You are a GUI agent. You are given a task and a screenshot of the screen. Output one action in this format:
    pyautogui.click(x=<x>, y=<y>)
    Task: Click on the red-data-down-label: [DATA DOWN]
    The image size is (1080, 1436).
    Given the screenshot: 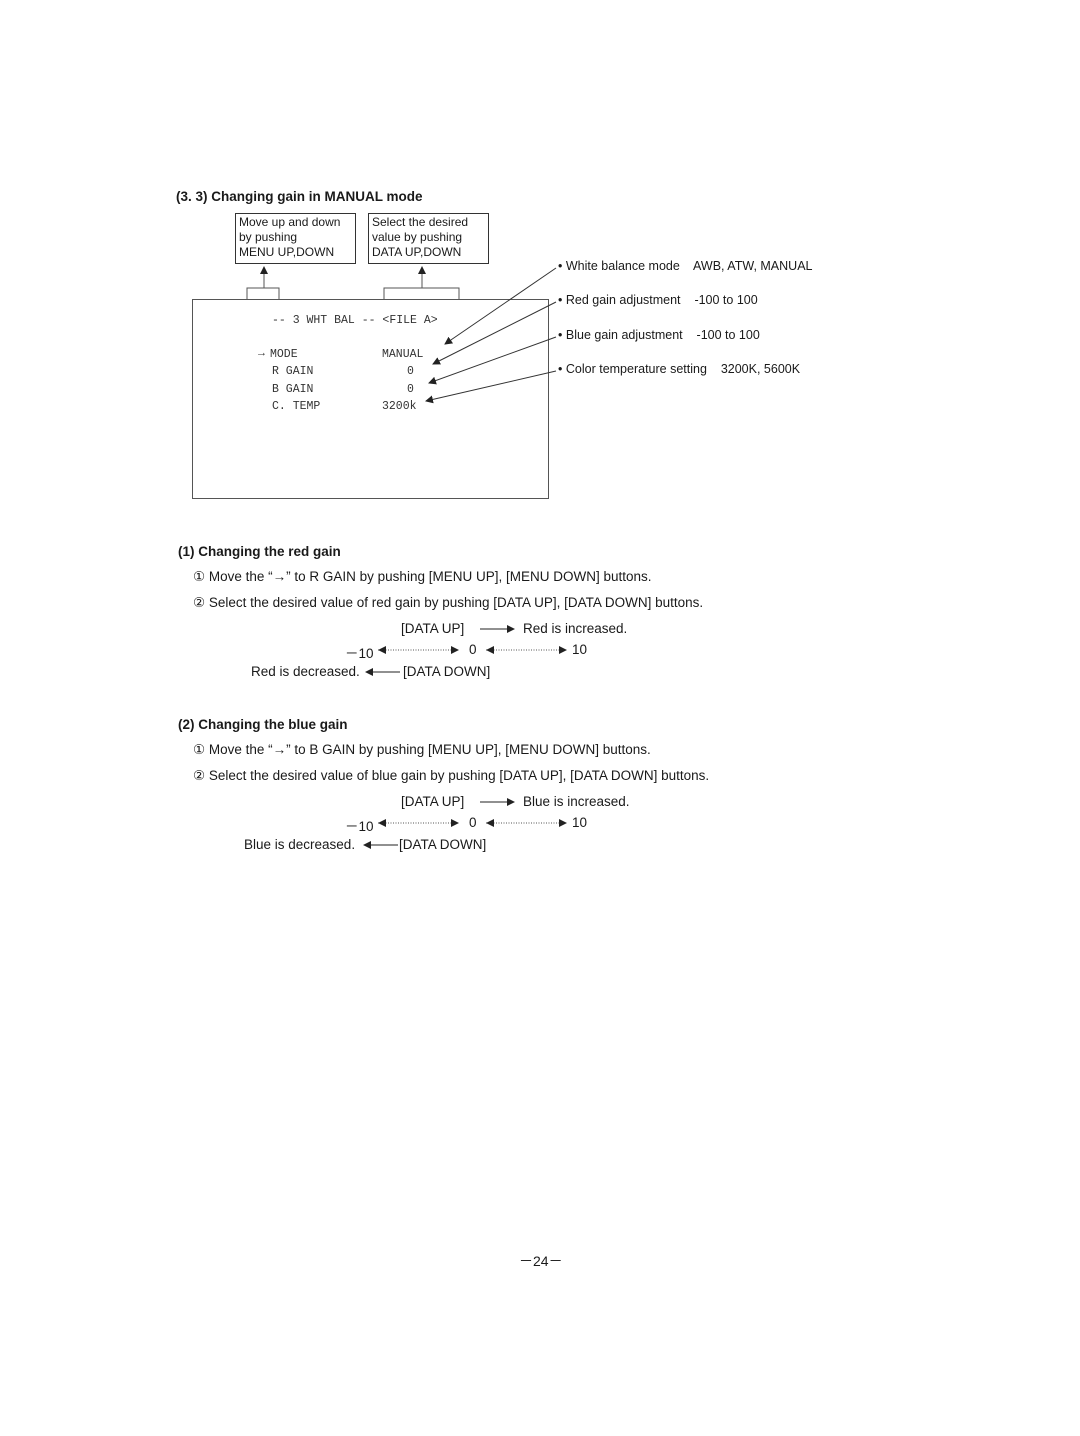 What is the action you would take?
    pyautogui.click(x=447, y=671)
    